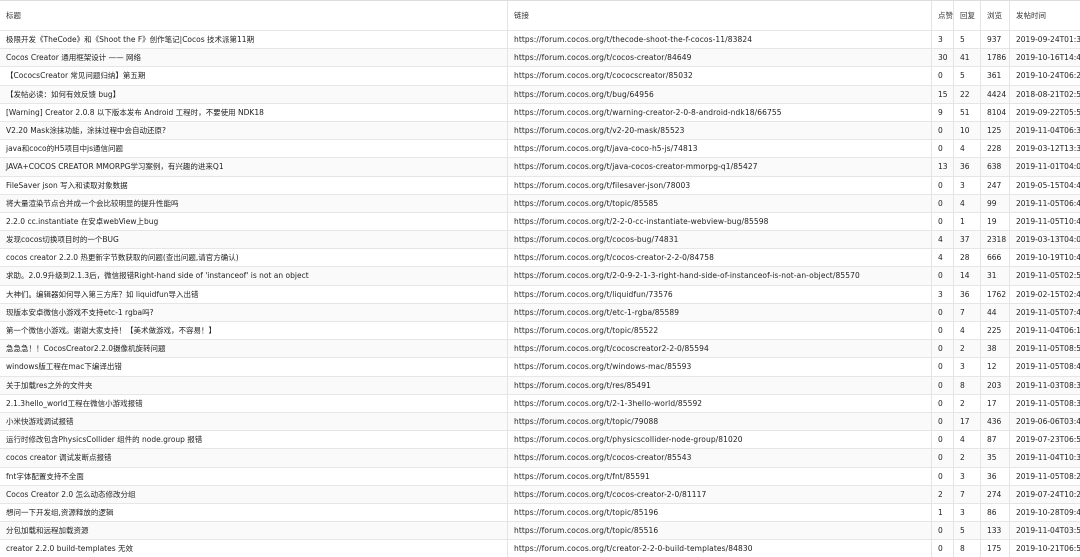 The image size is (1080, 557). Describe the element at coordinates (253, 148) in the screenshot. I see `topic-title-cell: java和coco的H5项目中js通信问题` at that location.